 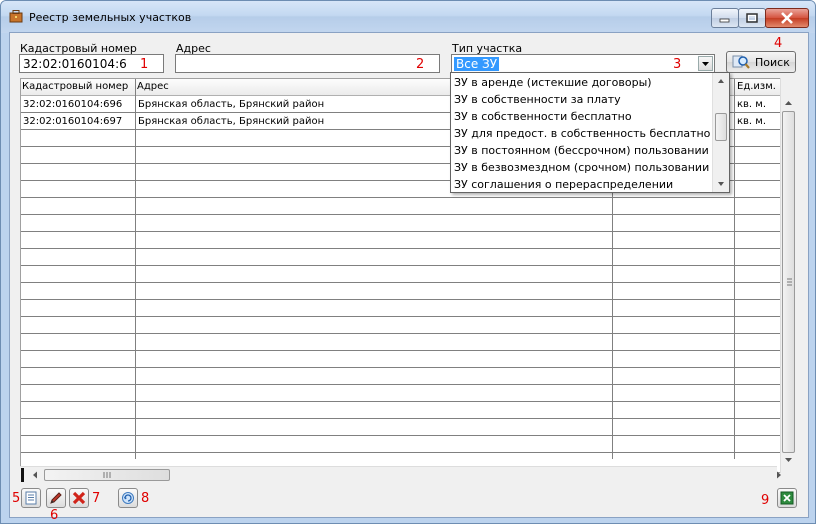 I want to click on scroll-right-icon, so click(x=779, y=475).